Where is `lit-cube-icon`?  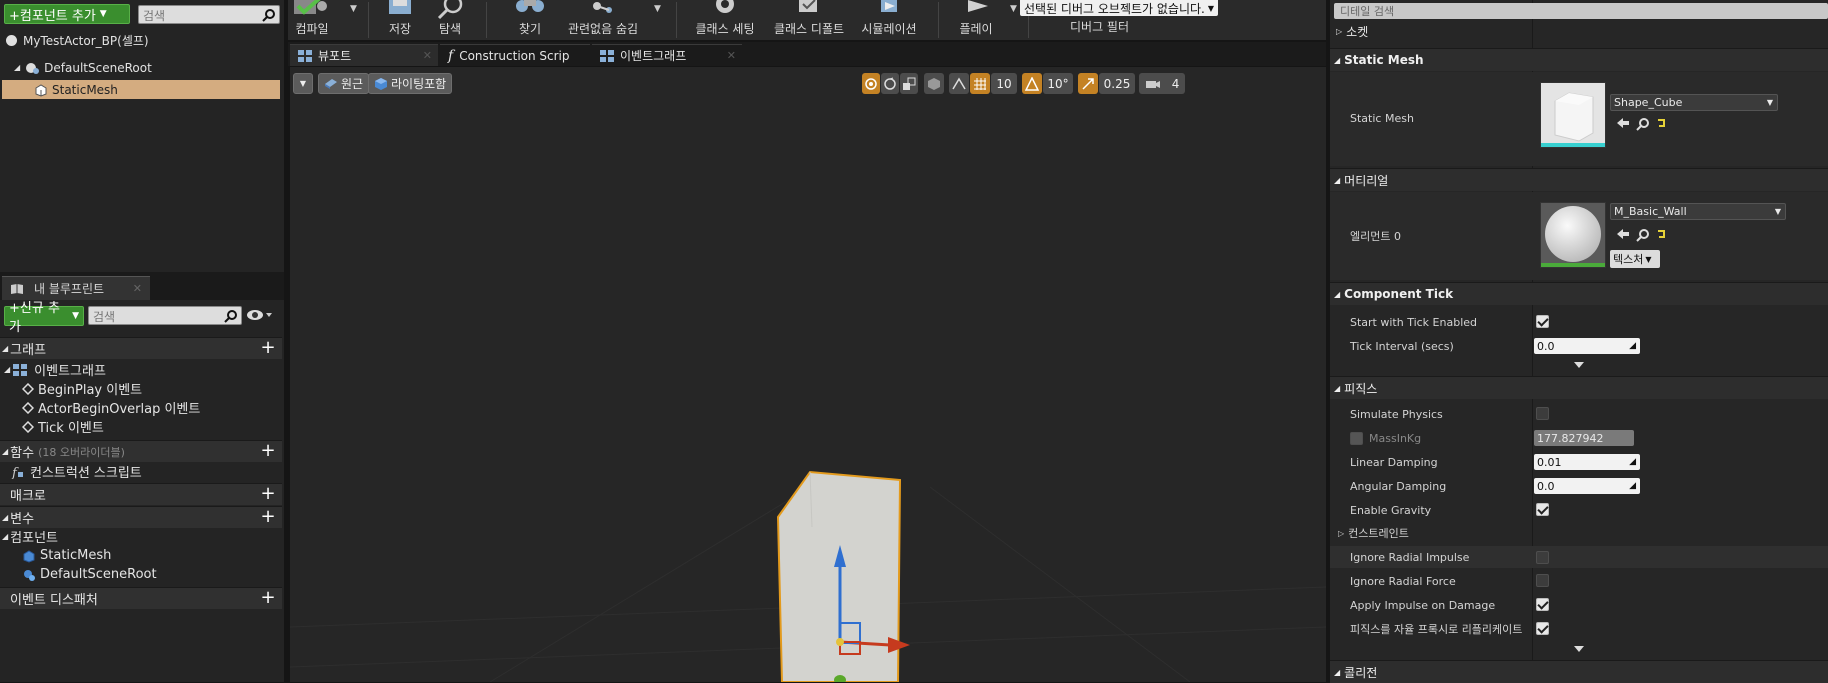
lit-cube-icon is located at coordinates (381, 83).